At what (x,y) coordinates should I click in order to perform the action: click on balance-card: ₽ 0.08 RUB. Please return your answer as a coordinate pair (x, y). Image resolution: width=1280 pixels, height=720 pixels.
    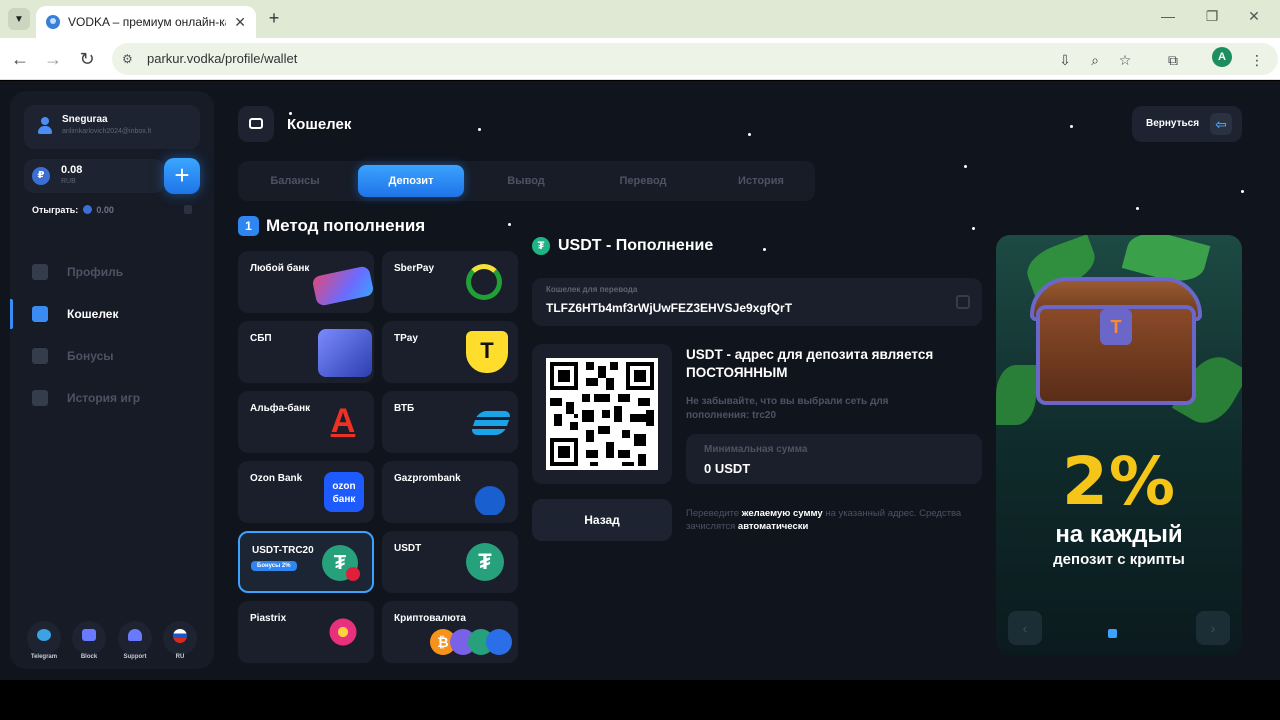
    Looking at the image, I should click on (94, 176).